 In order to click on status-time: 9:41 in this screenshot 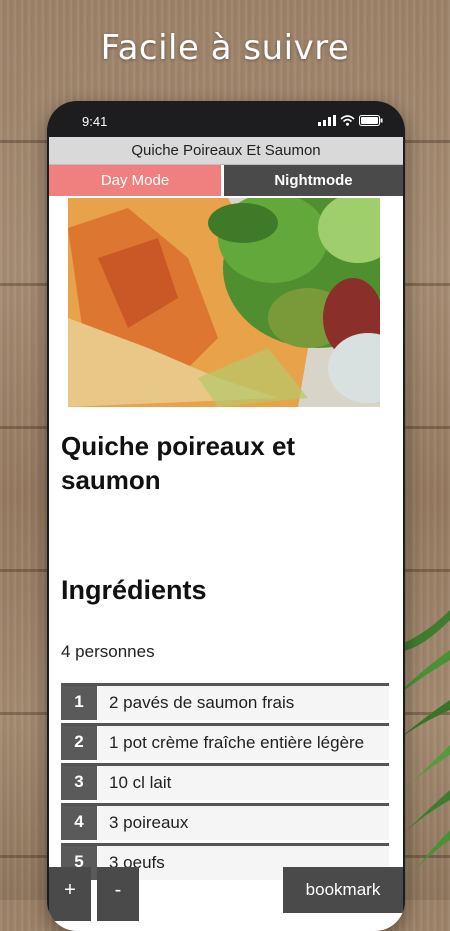, I will do `click(95, 121)`.